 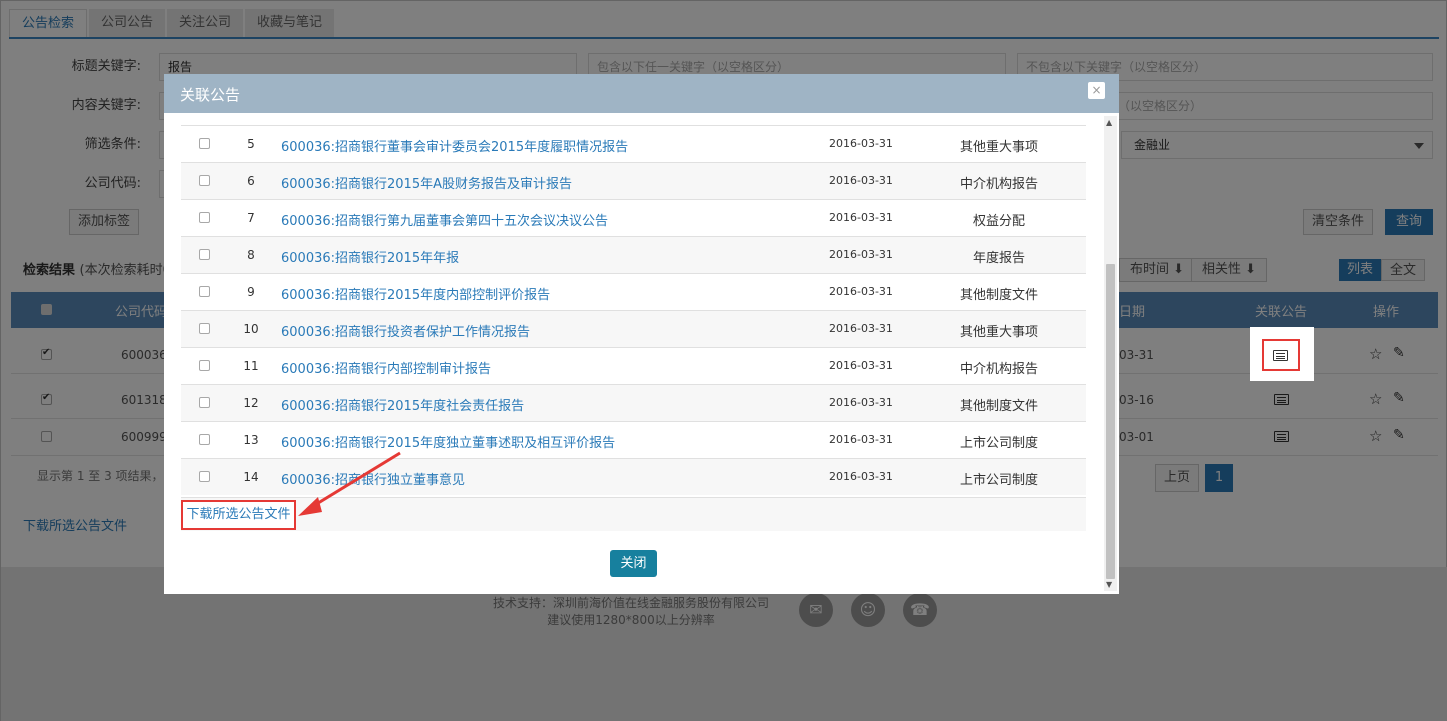 I want to click on annotation-arrow, so click(x=349, y=483).